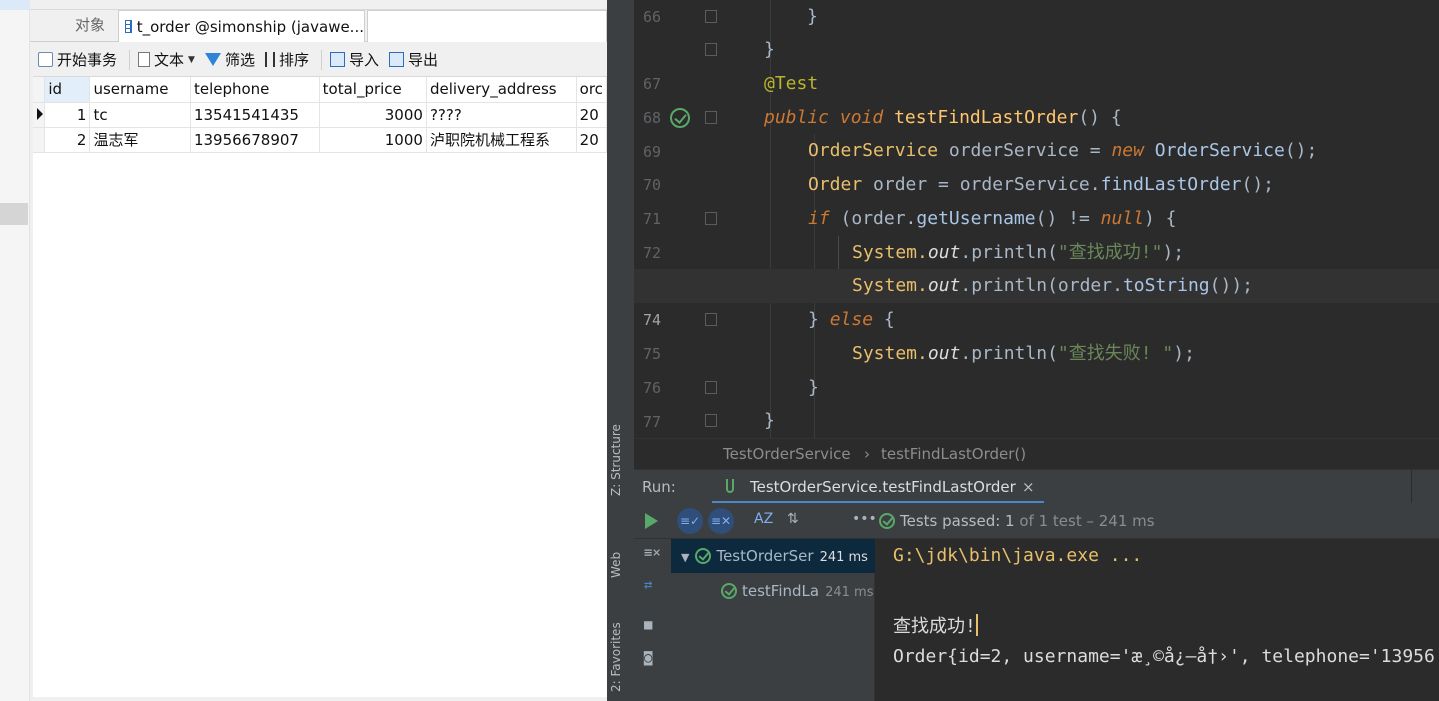 The width and height of the screenshot is (1439, 701). I want to click on run-test-passed-icon, so click(680, 118).